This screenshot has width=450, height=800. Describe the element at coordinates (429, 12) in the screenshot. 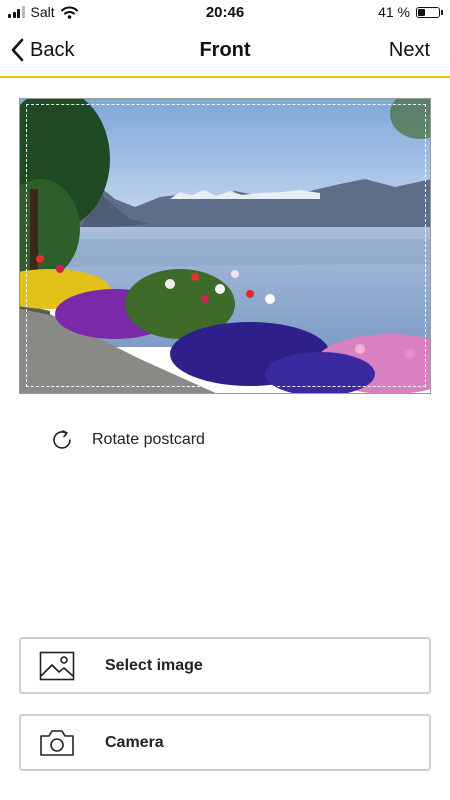

I see `battery-icon` at that location.